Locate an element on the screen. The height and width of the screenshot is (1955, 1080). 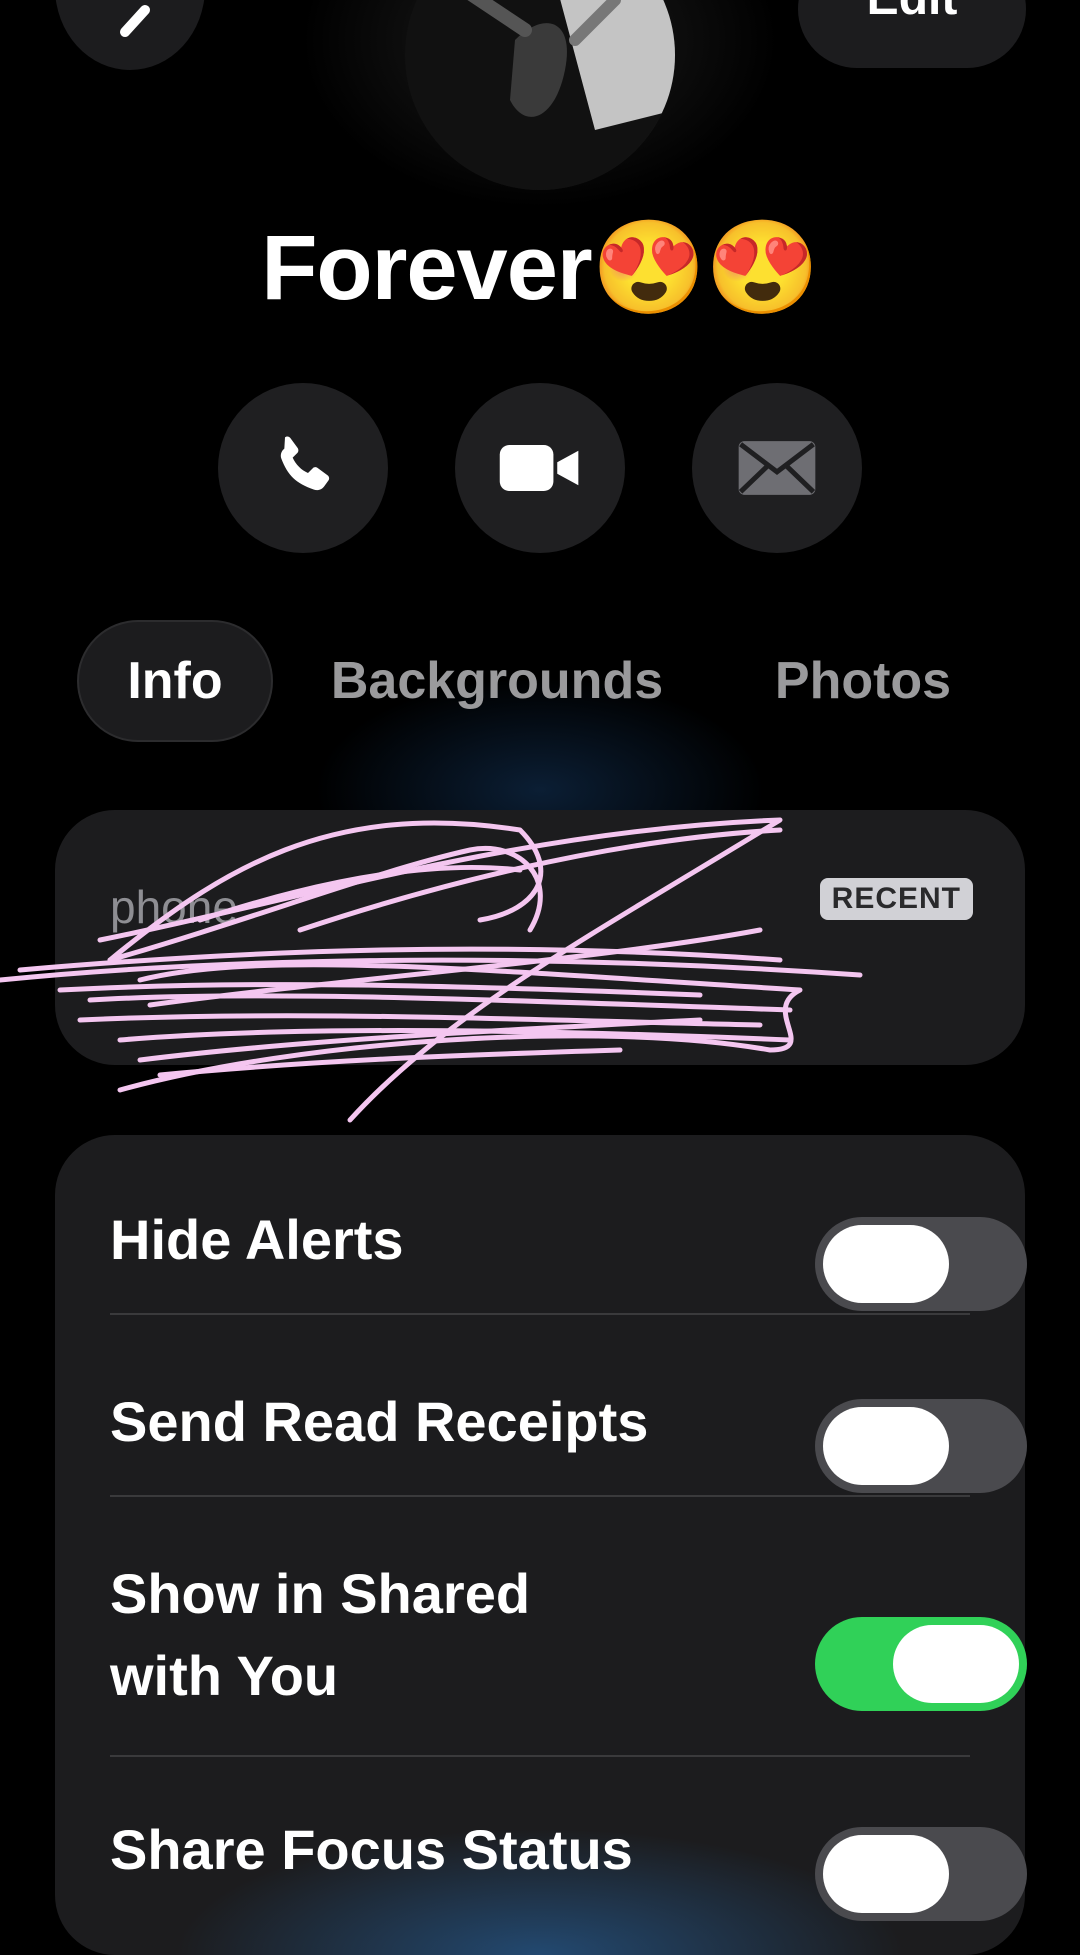
segmented-tabs: Info Backgrounds Photos is located at coordinates (540, 681).